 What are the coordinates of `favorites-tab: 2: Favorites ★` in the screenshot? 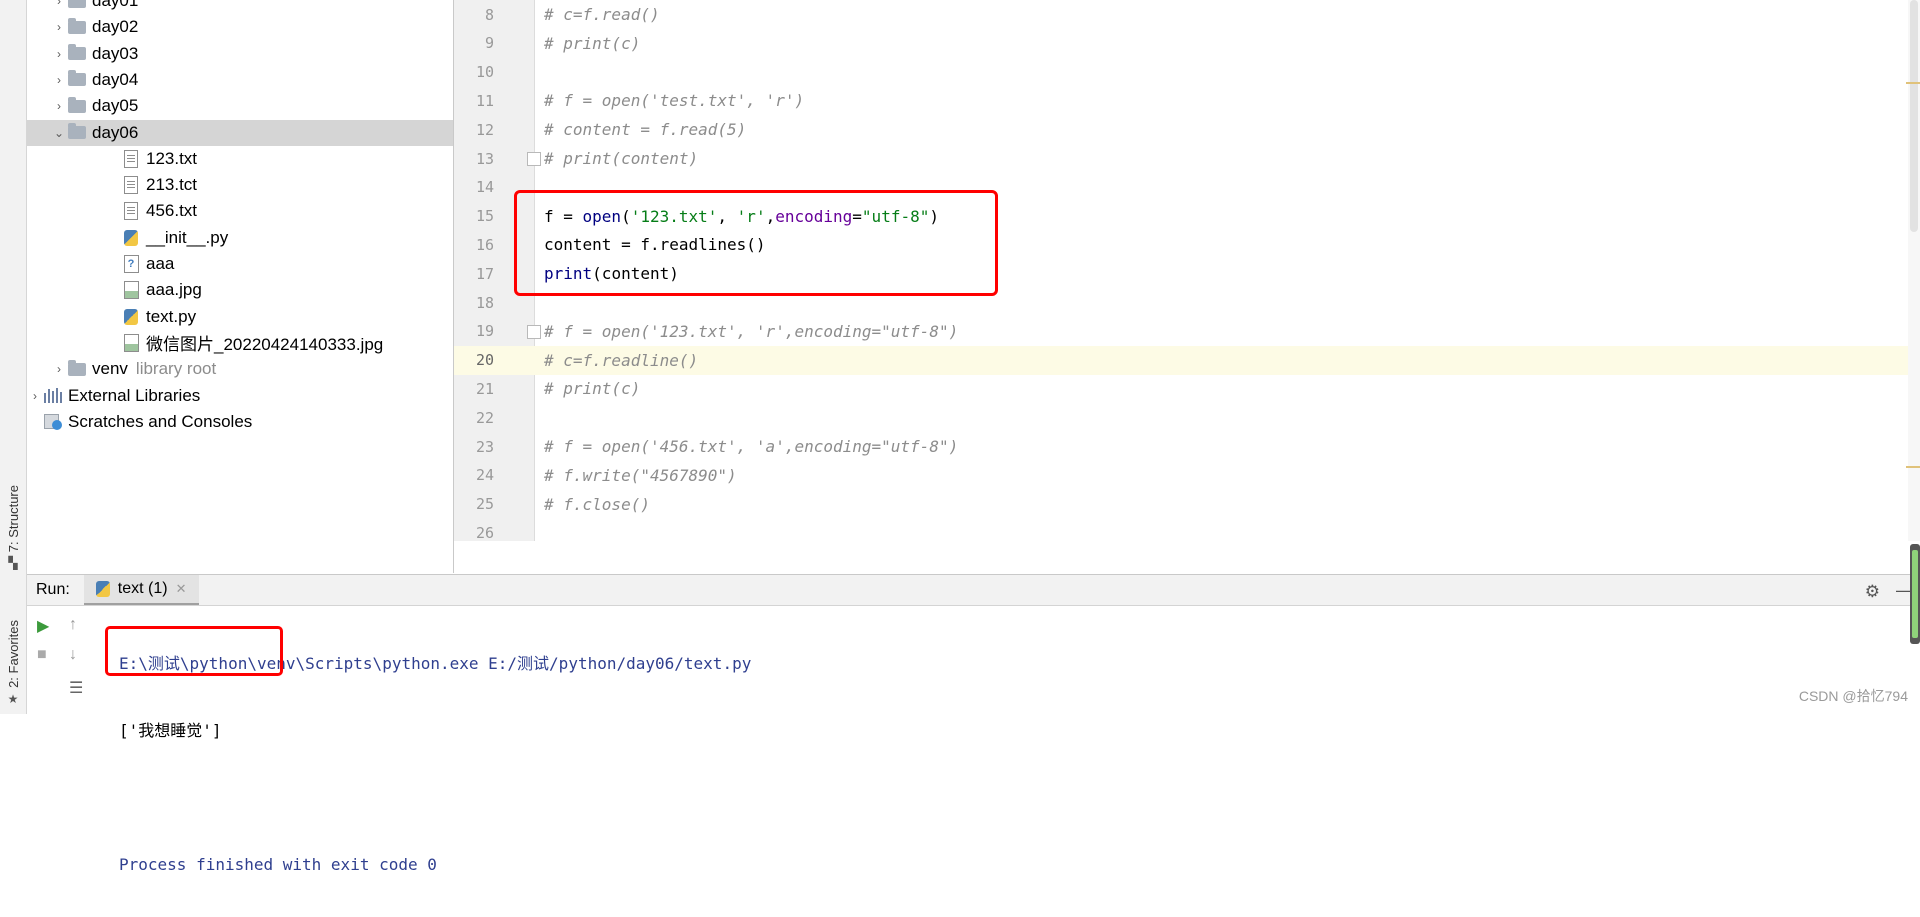 It's located at (13, 663).